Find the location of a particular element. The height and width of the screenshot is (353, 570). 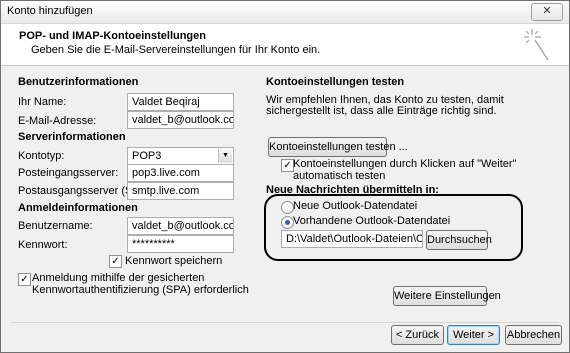

next-button: Weiter > is located at coordinates (473, 335).